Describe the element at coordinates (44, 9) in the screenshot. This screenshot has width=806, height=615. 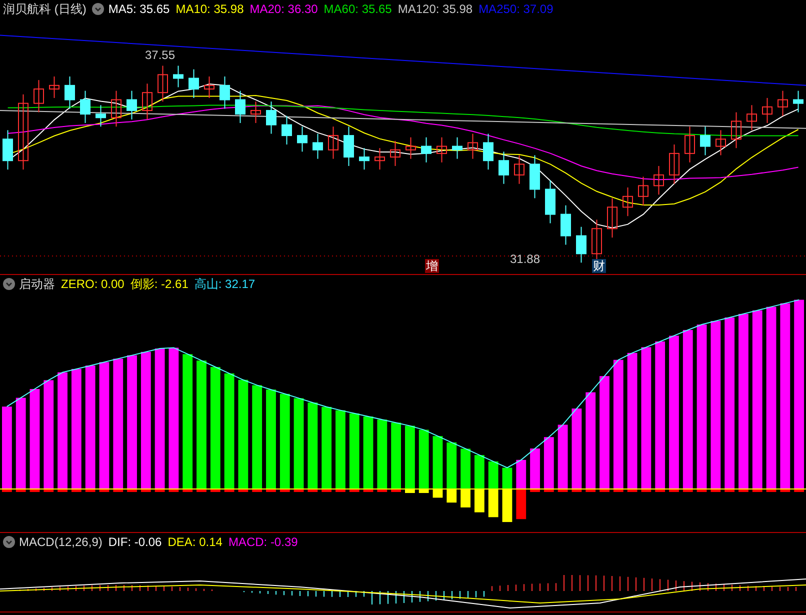
I see `stock-title: 润贝航科 (日线)` at that location.